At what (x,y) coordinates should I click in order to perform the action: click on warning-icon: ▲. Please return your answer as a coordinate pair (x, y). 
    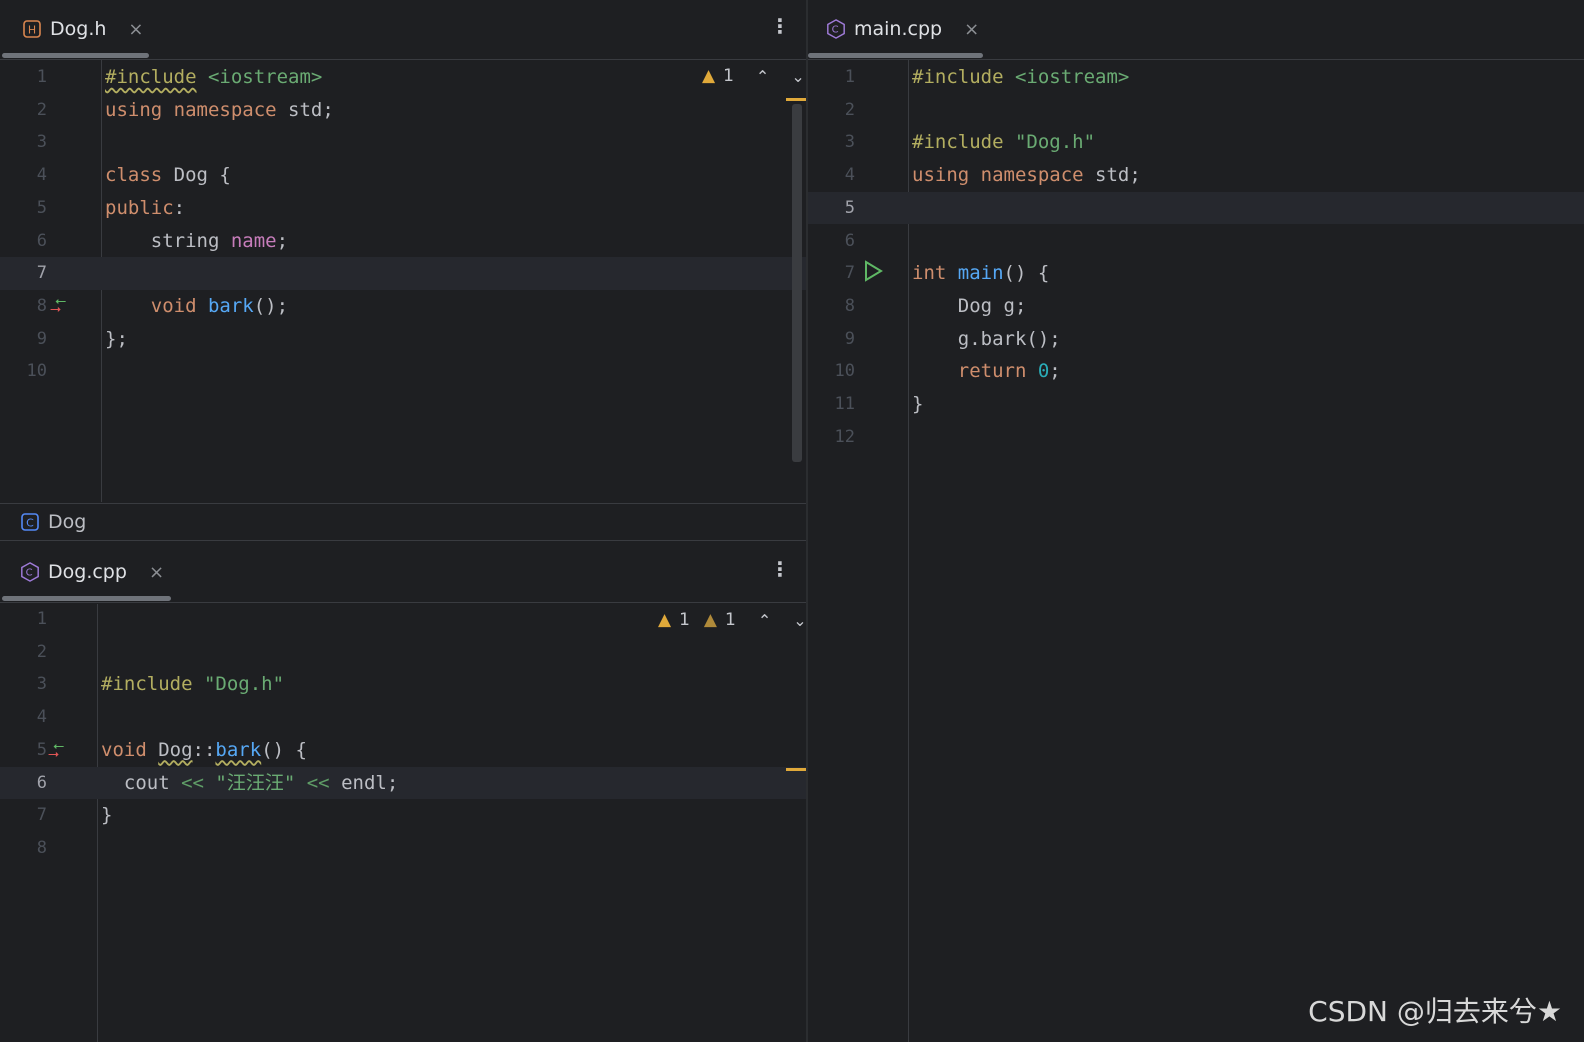
    Looking at the image, I should click on (709, 76).